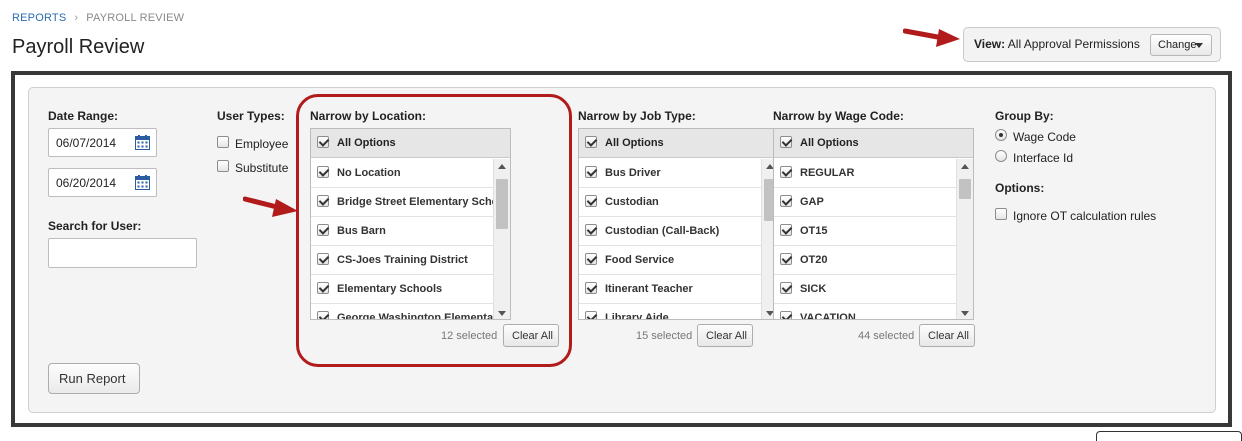  What do you see at coordinates (1024, 116) in the screenshot?
I see `group-by-label: Group By:` at bounding box center [1024, 116].